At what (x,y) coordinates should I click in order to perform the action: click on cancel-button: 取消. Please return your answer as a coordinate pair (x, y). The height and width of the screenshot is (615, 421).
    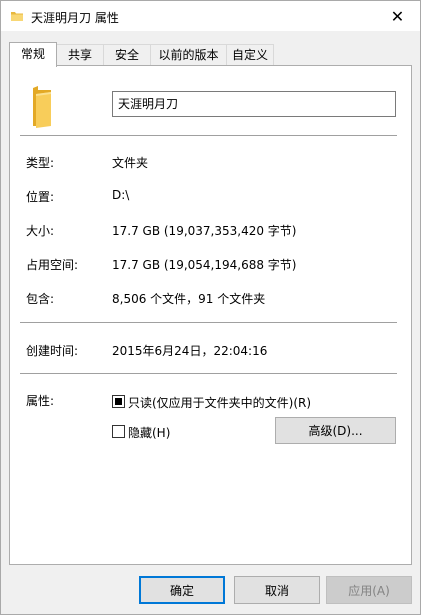
    Looking at the image, I should click on (277, 590).